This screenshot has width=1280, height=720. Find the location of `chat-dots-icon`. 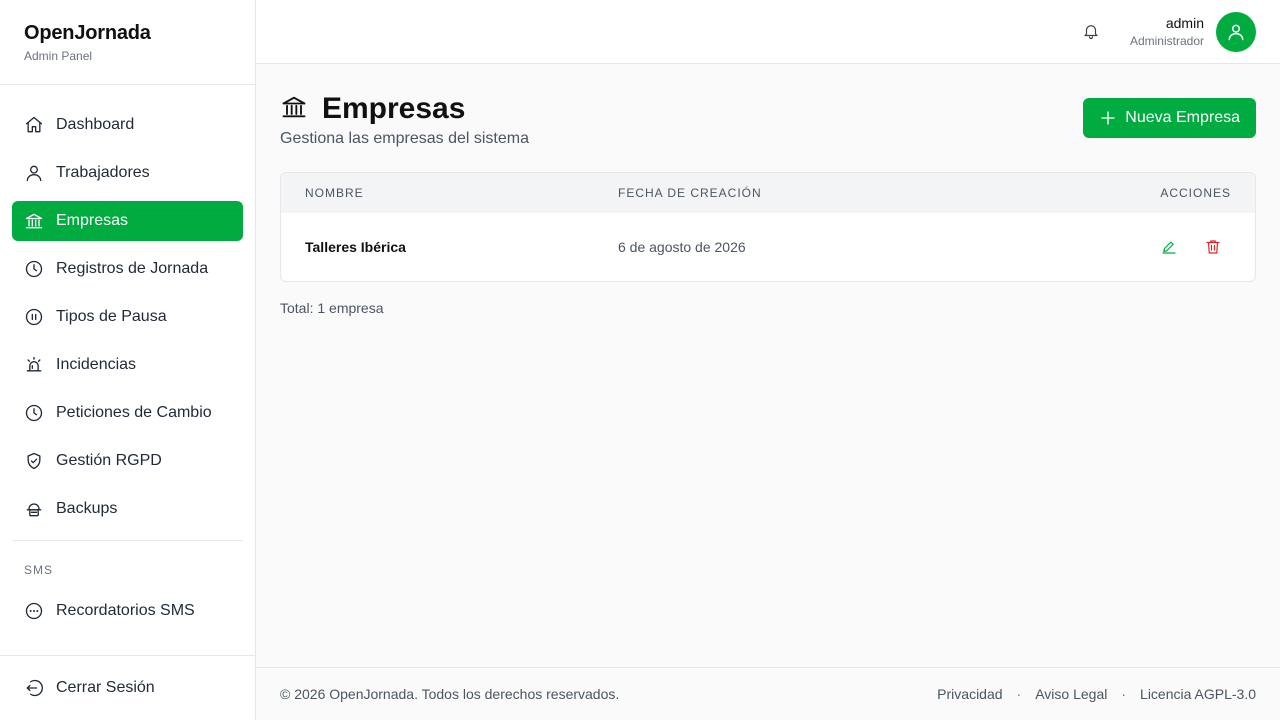

chat-dots-icon is located at coordinates (34, 611).